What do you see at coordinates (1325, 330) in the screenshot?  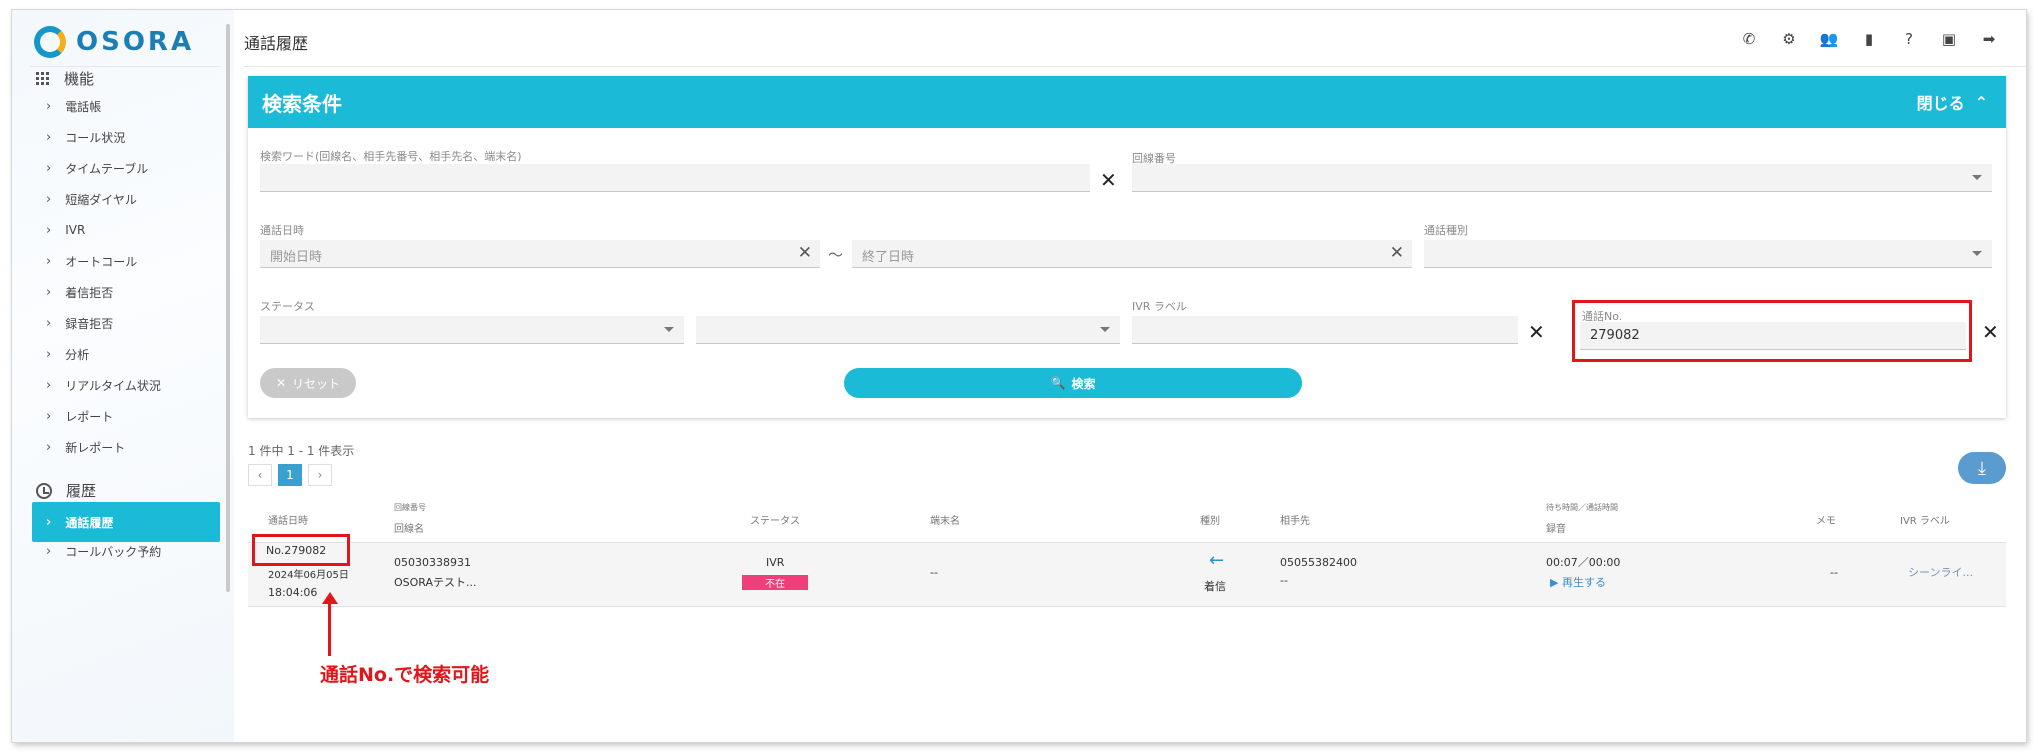 I see `ivr-label-input` at bounding box center [1325, 330].